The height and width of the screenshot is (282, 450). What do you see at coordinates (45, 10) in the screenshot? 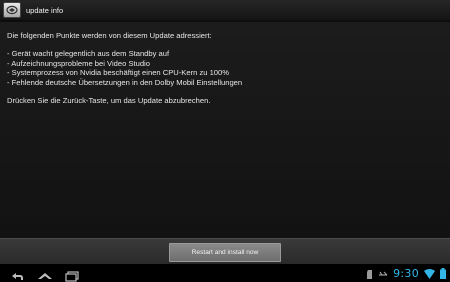
I see `app-title: update info` at bounding box center [45, 10].